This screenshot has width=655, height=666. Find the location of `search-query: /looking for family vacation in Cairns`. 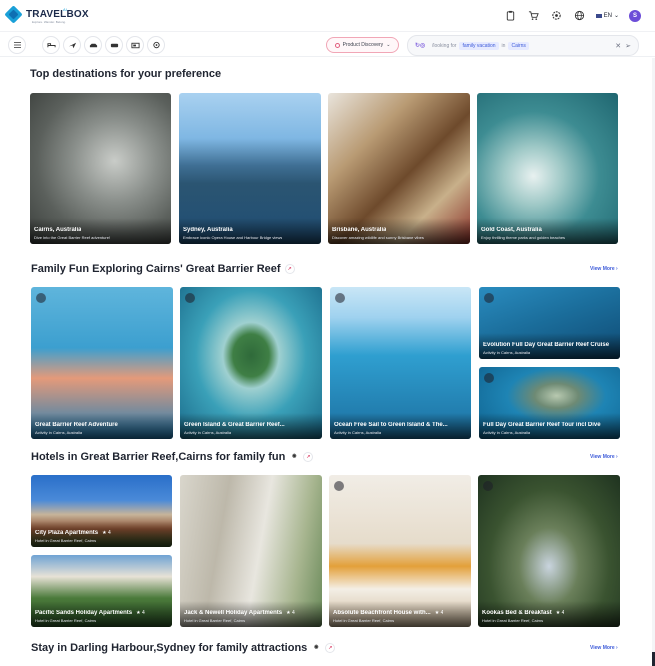

search-query: /looking for family vacation in Cairns is located at coordinates (521, 45).